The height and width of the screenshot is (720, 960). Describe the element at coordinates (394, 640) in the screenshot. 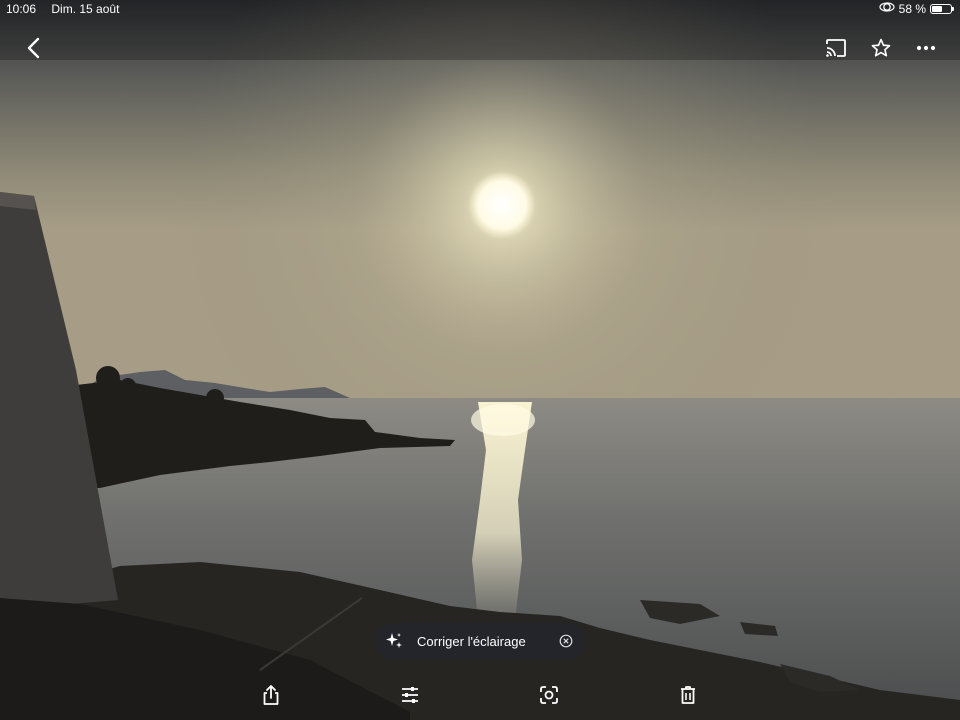

I see `sparkle-icon` at that location.